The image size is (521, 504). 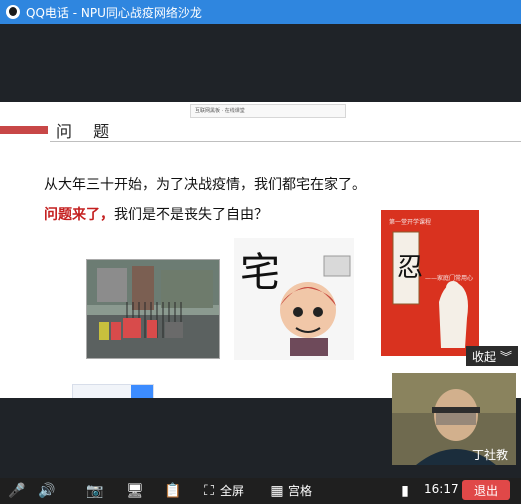 What do you see at coordinates (300, 490) in the screenshot?
I see `grid-label: 宫格` at bounding box center [300, 490].